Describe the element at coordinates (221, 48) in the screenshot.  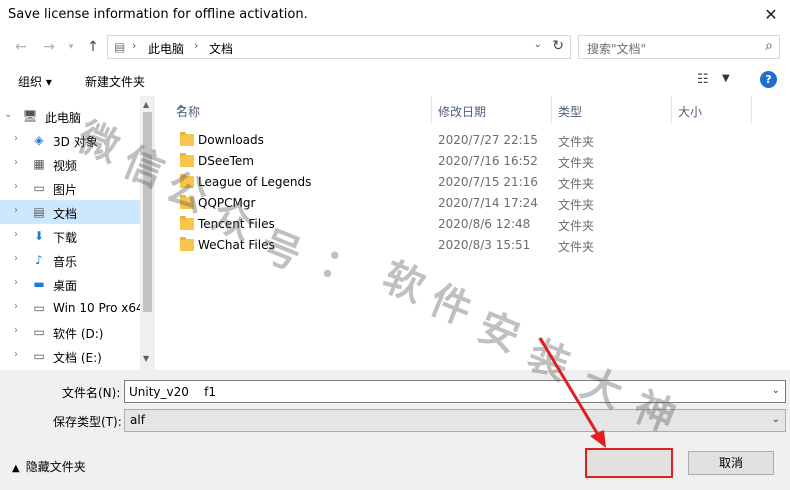
I see `breadcrumb-documents: 文档` at that location.